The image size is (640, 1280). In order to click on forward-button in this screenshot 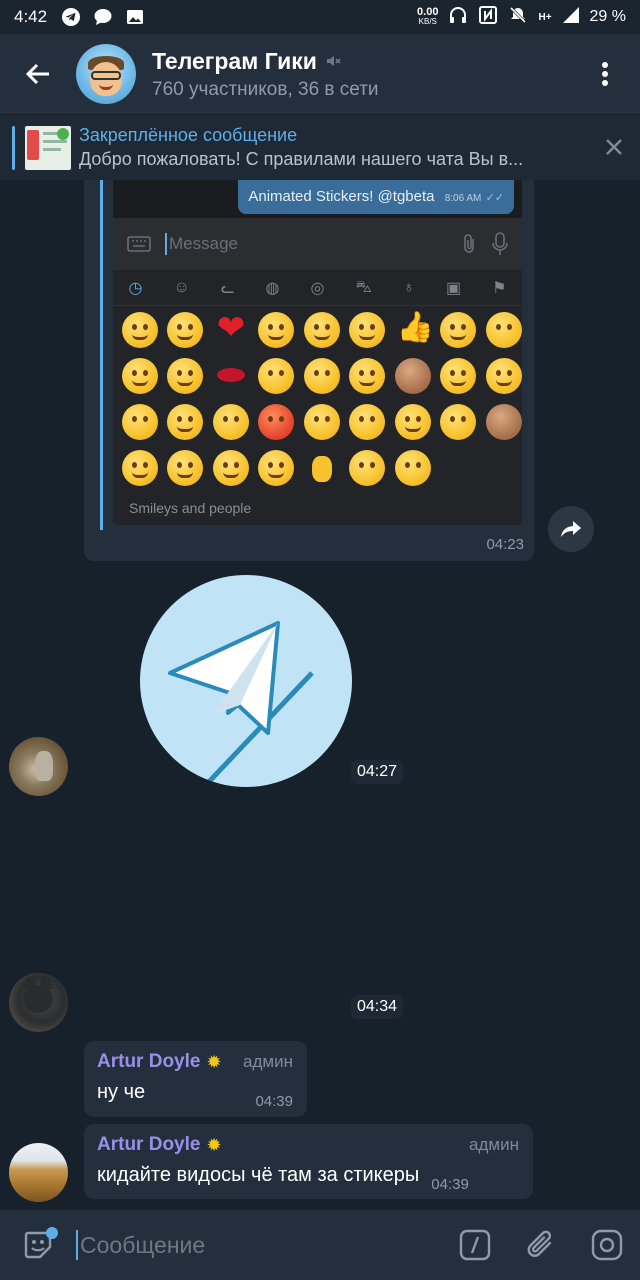, I will do `click(571, 529)`.